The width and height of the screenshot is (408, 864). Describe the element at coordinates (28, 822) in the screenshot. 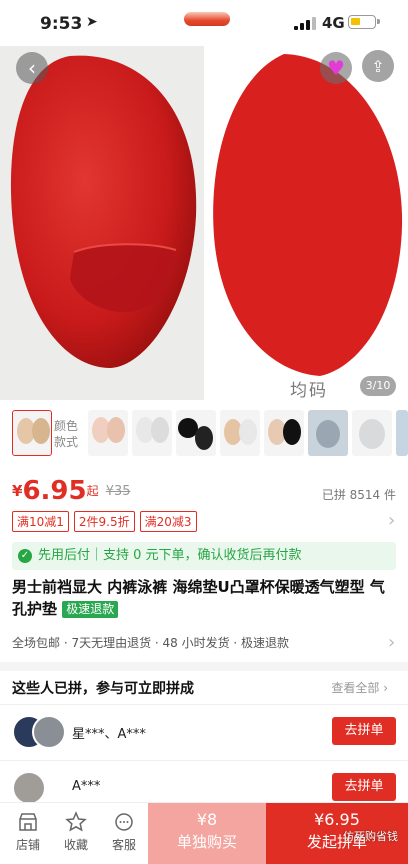

I see `store-icon` at that location.